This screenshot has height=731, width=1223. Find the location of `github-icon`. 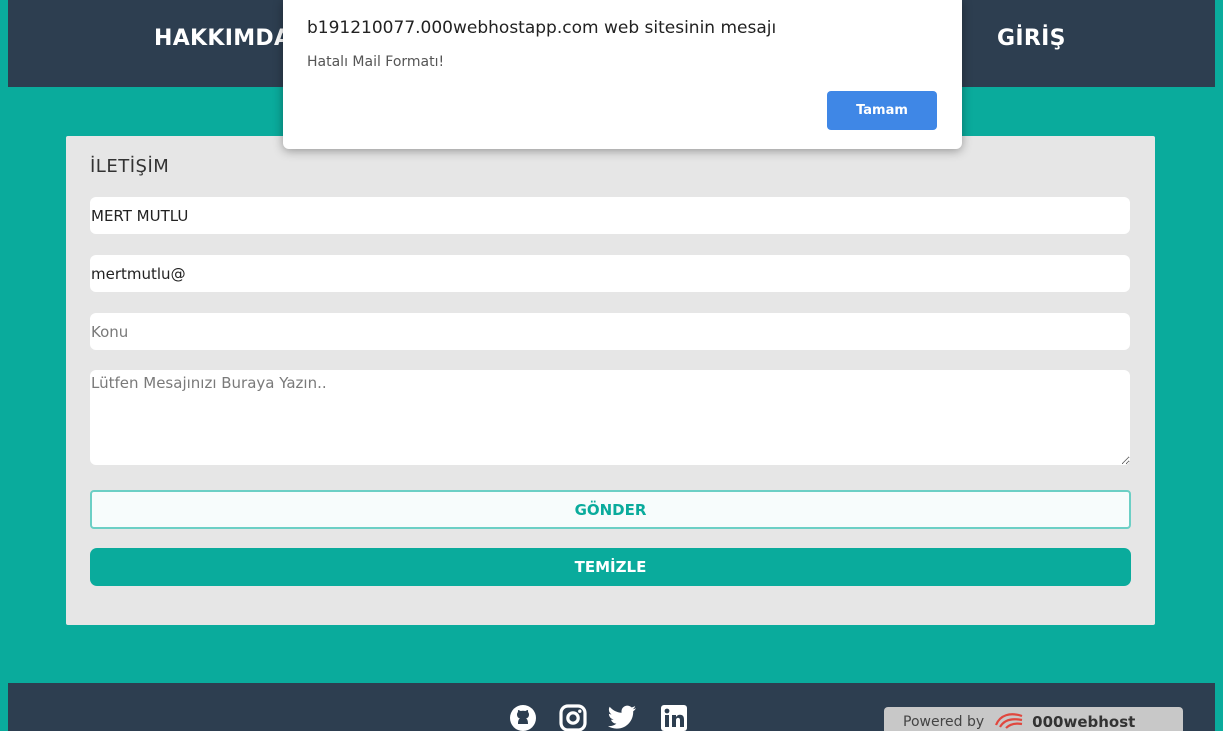

github-icon is located at coordinates (523, 717).